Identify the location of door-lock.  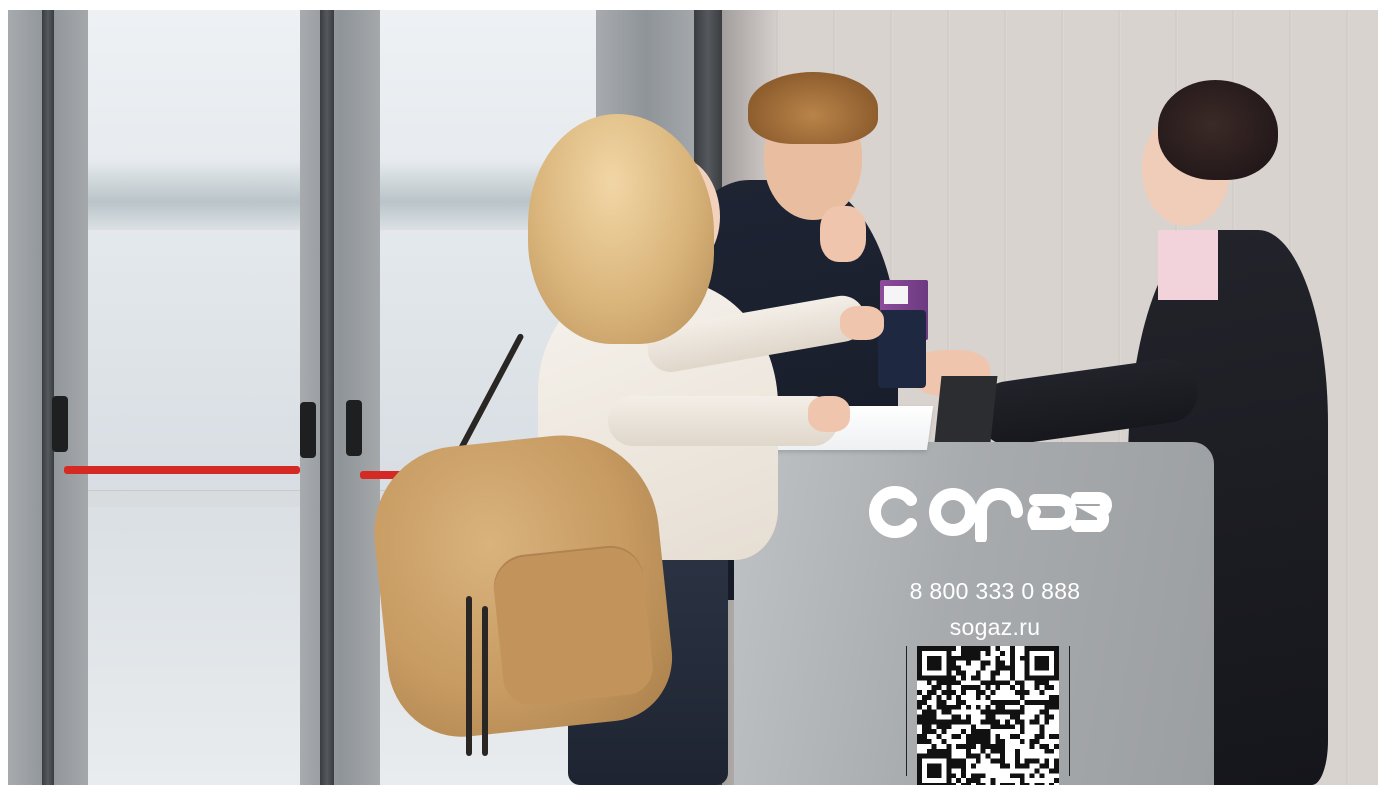
(60, 424).